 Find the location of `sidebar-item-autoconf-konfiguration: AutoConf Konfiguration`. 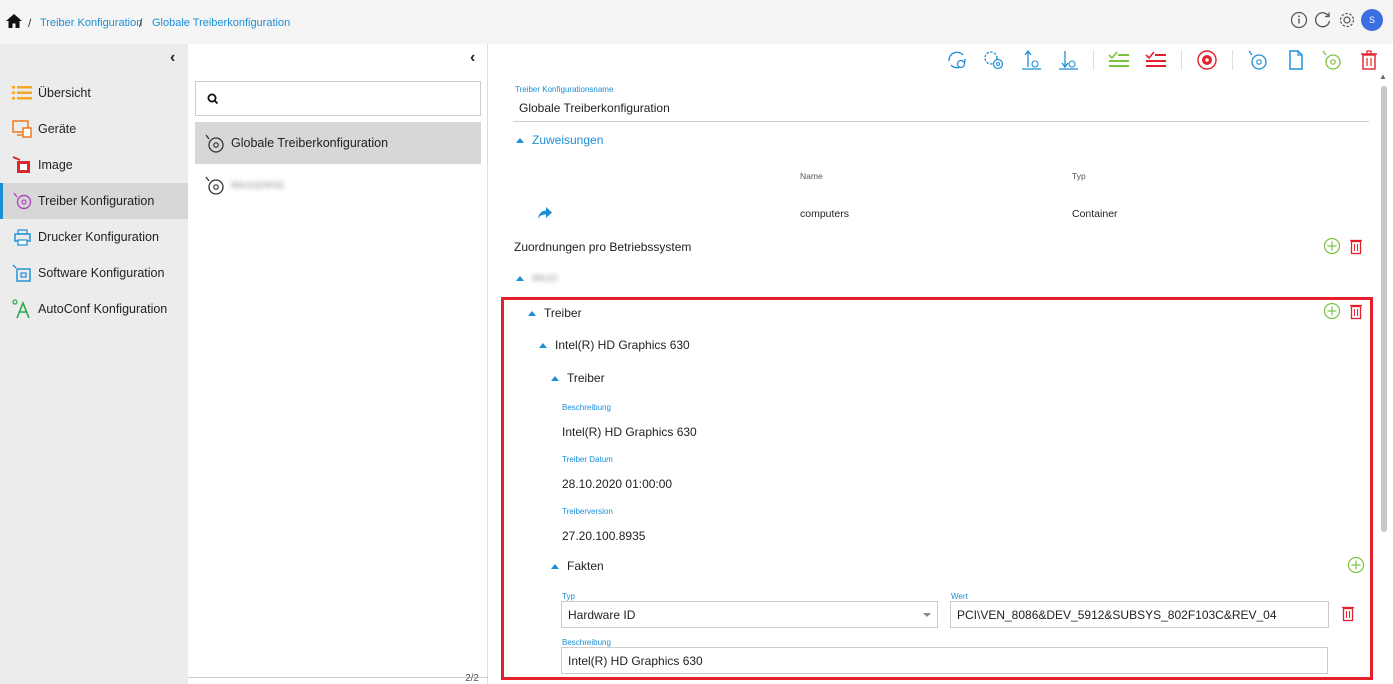

sidebar-item-autoconf-konfiguration: AutoConf Konfiguration is located at coordinates (94, 309).